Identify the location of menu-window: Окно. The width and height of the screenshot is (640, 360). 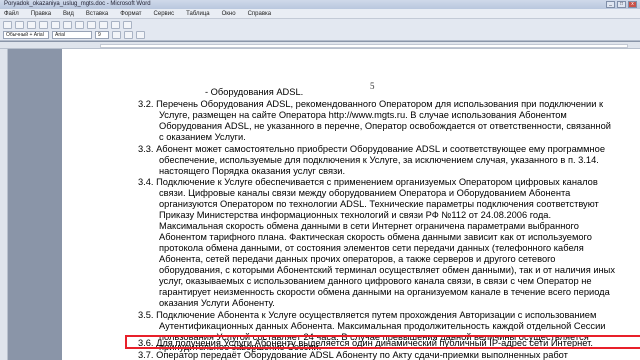
(229, 14).